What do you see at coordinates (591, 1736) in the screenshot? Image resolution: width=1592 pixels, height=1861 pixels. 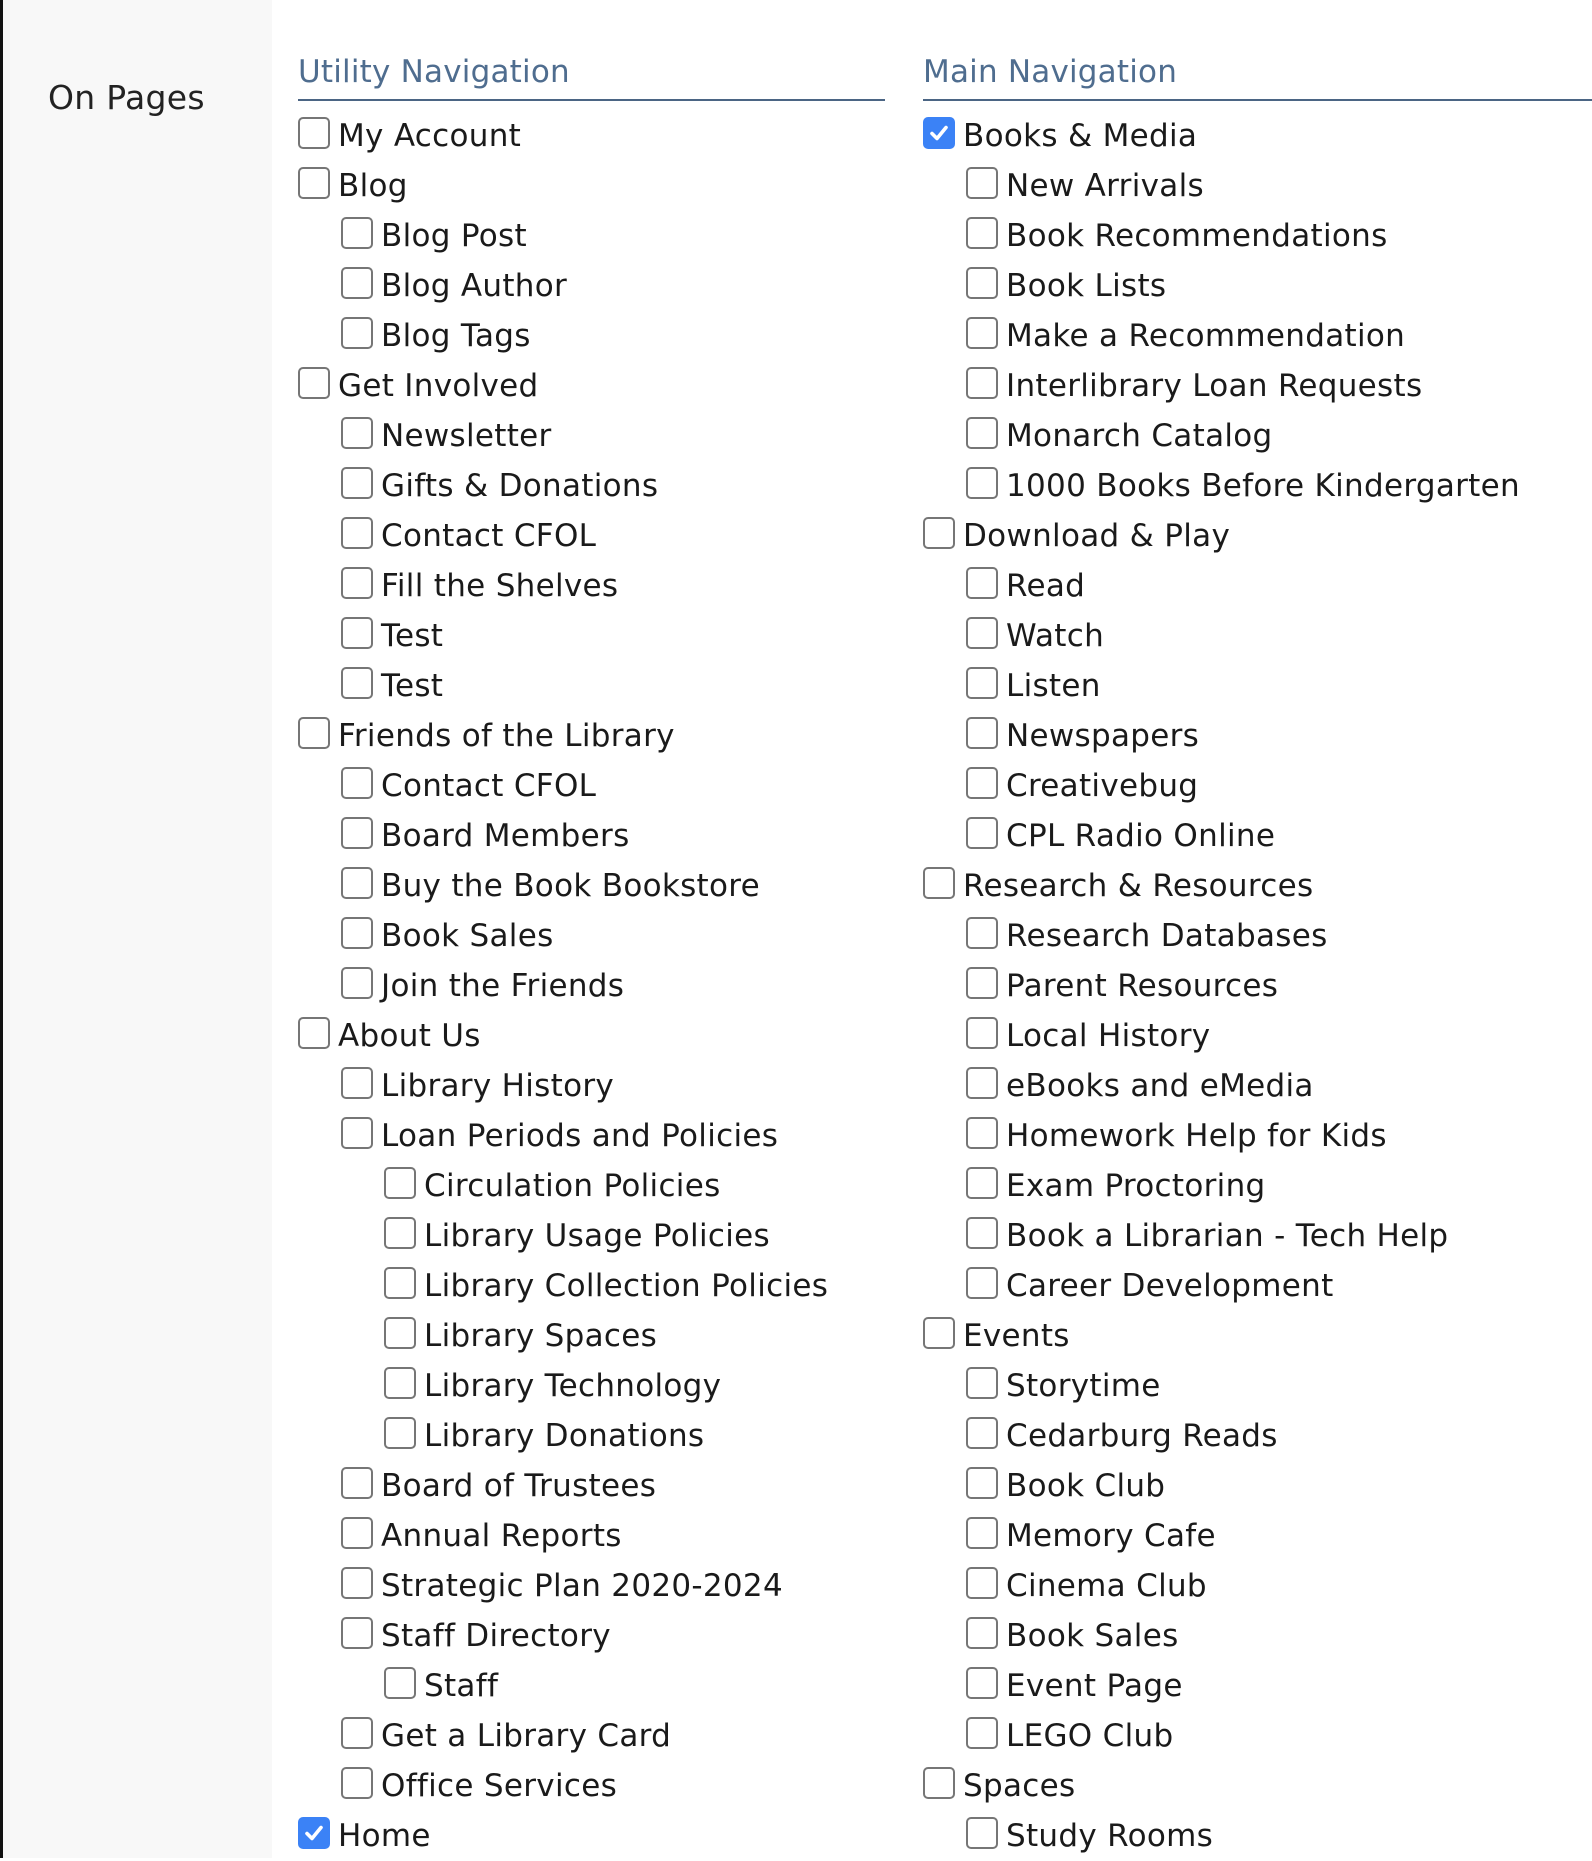 I see `page-checkbox-row: Get a Library Card` at bounding box center [591, 1736].